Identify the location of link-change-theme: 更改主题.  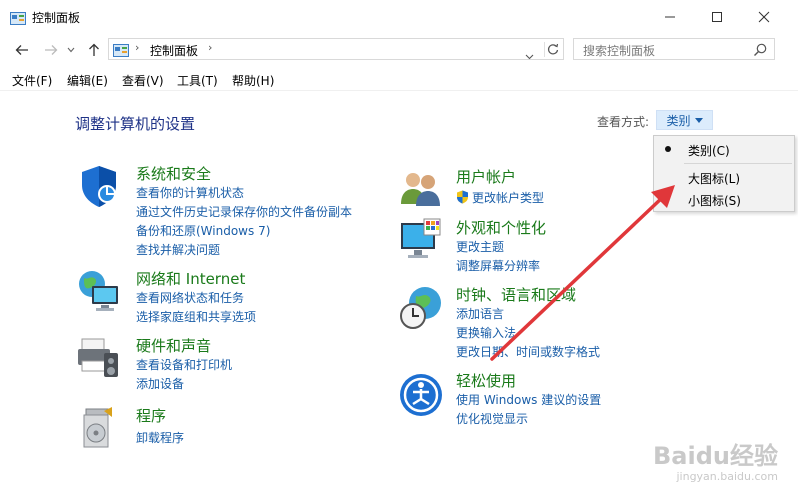
(480, 246).